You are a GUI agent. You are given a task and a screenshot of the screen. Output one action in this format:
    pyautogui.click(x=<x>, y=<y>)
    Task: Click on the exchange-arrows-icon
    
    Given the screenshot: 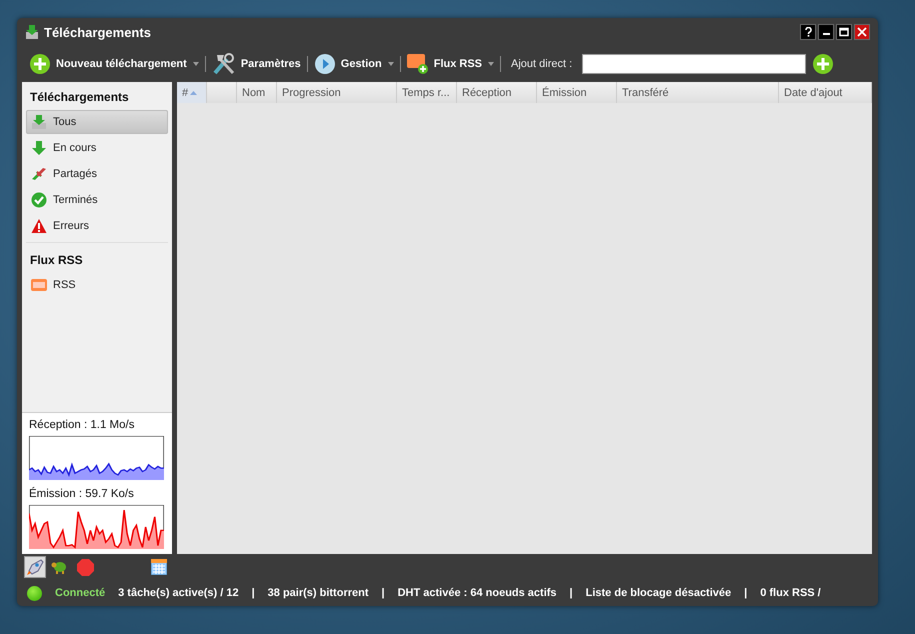 What is the action you would take?
    pyautogui.click(x=39, y=174)
    